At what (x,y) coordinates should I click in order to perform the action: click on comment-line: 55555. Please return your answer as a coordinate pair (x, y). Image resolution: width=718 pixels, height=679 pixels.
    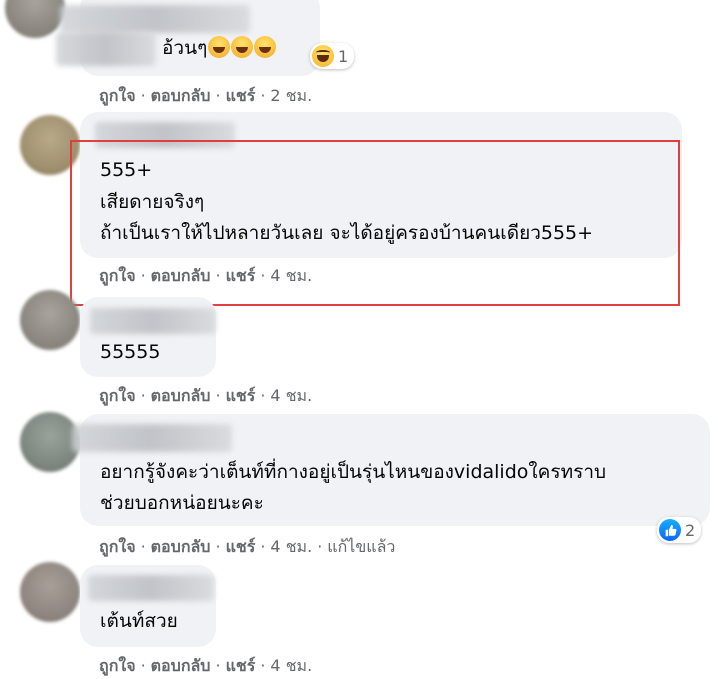
    Looking at the image, I should click on (130, 352).